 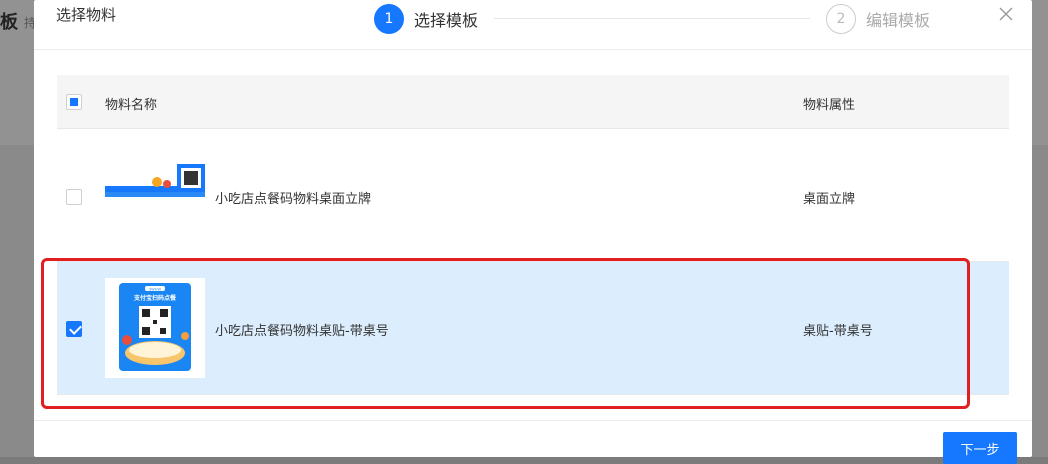 What do you see at coordinates (829, 199) in the screenshot?
I see `material-attribute: 桌面立牌` at bounding box center [829, 199].